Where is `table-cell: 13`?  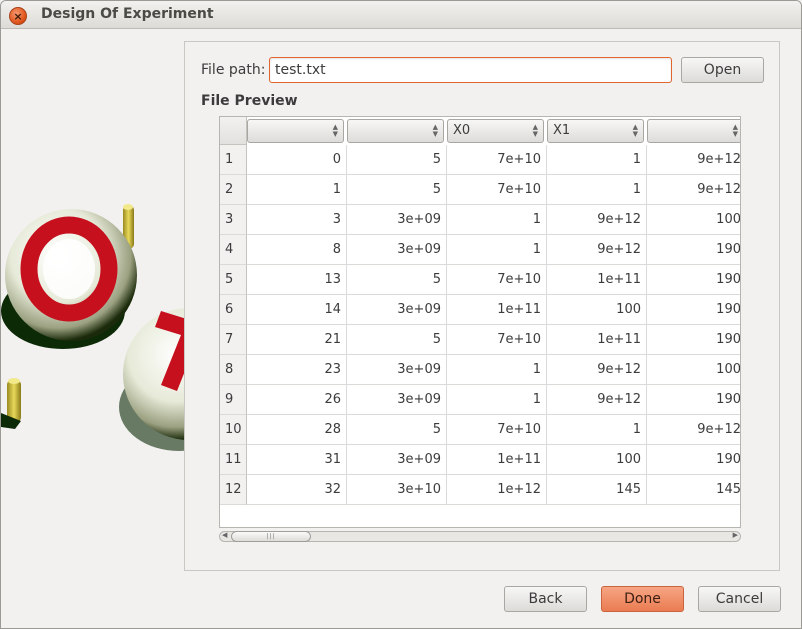
table-cell: 13 is located at coordinates (297, 280).